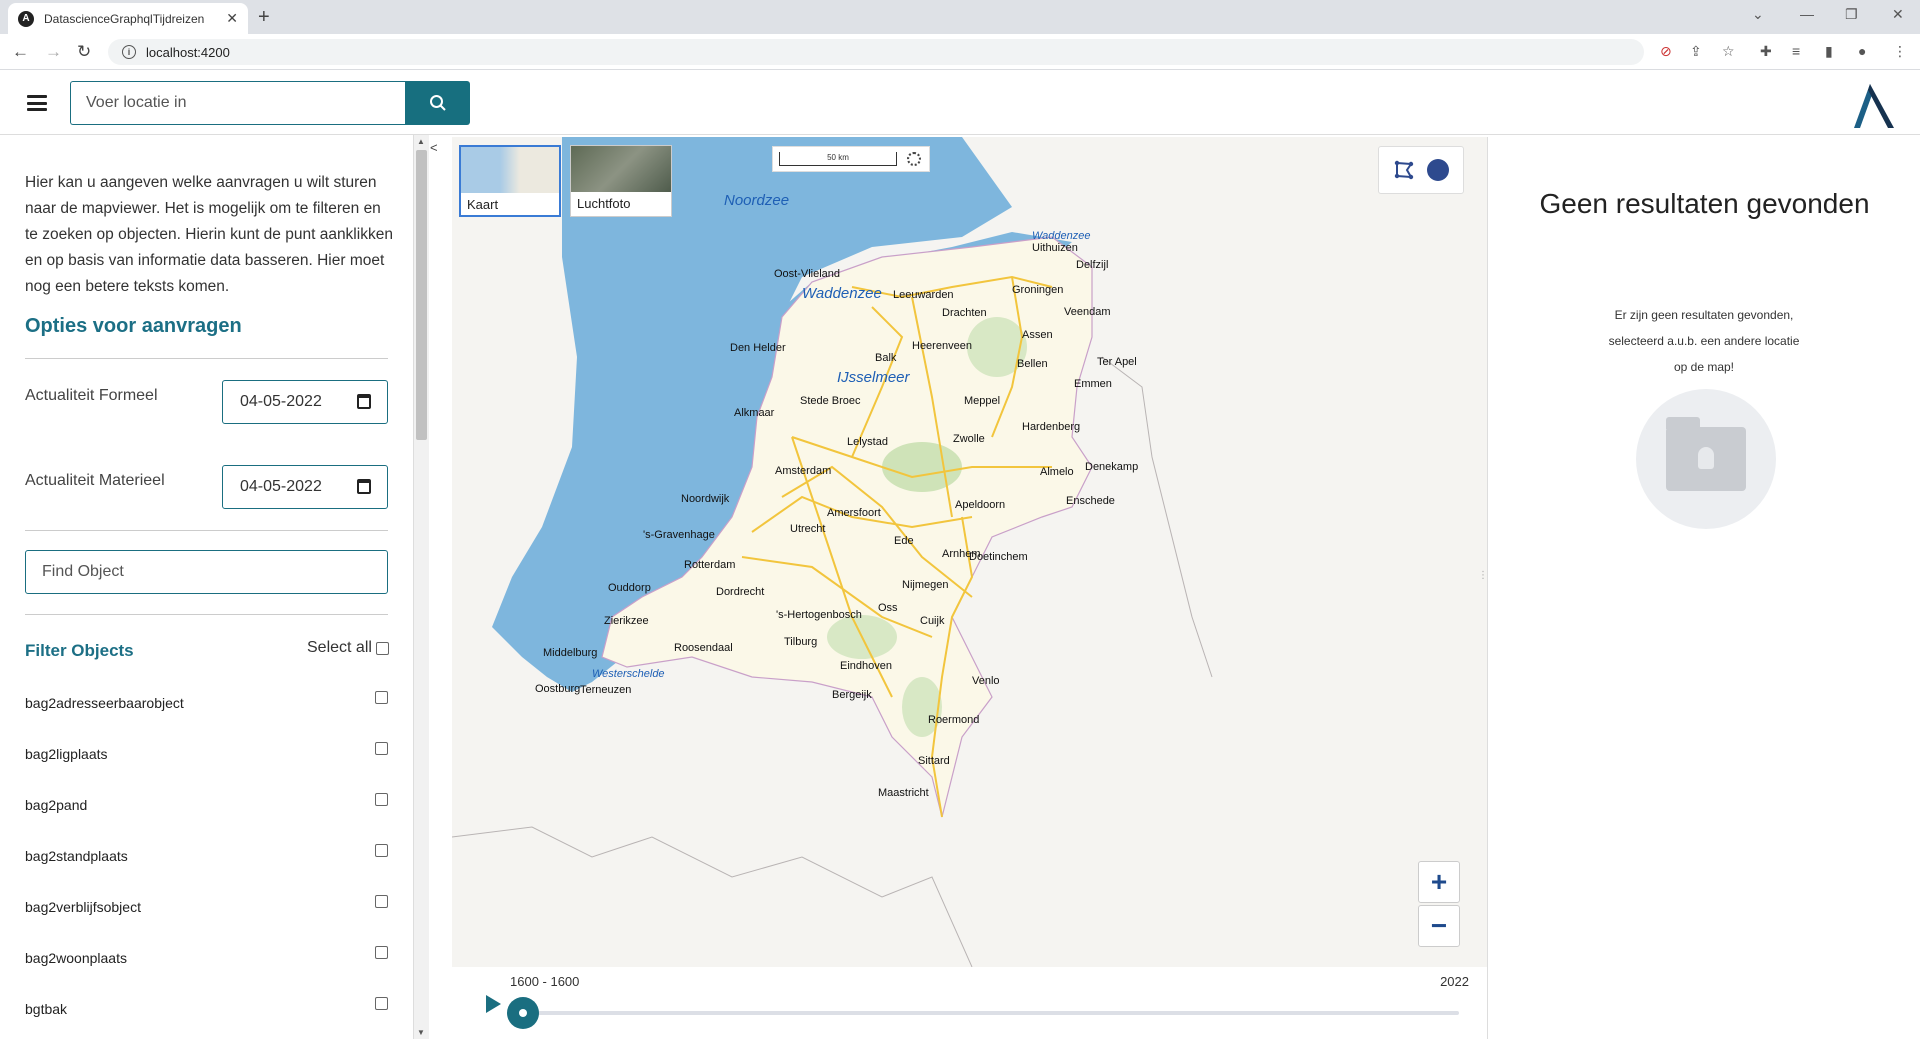  Describe the element at coordinates (20, 52) in the screenshot. I see `back-icon: ←` at that location.